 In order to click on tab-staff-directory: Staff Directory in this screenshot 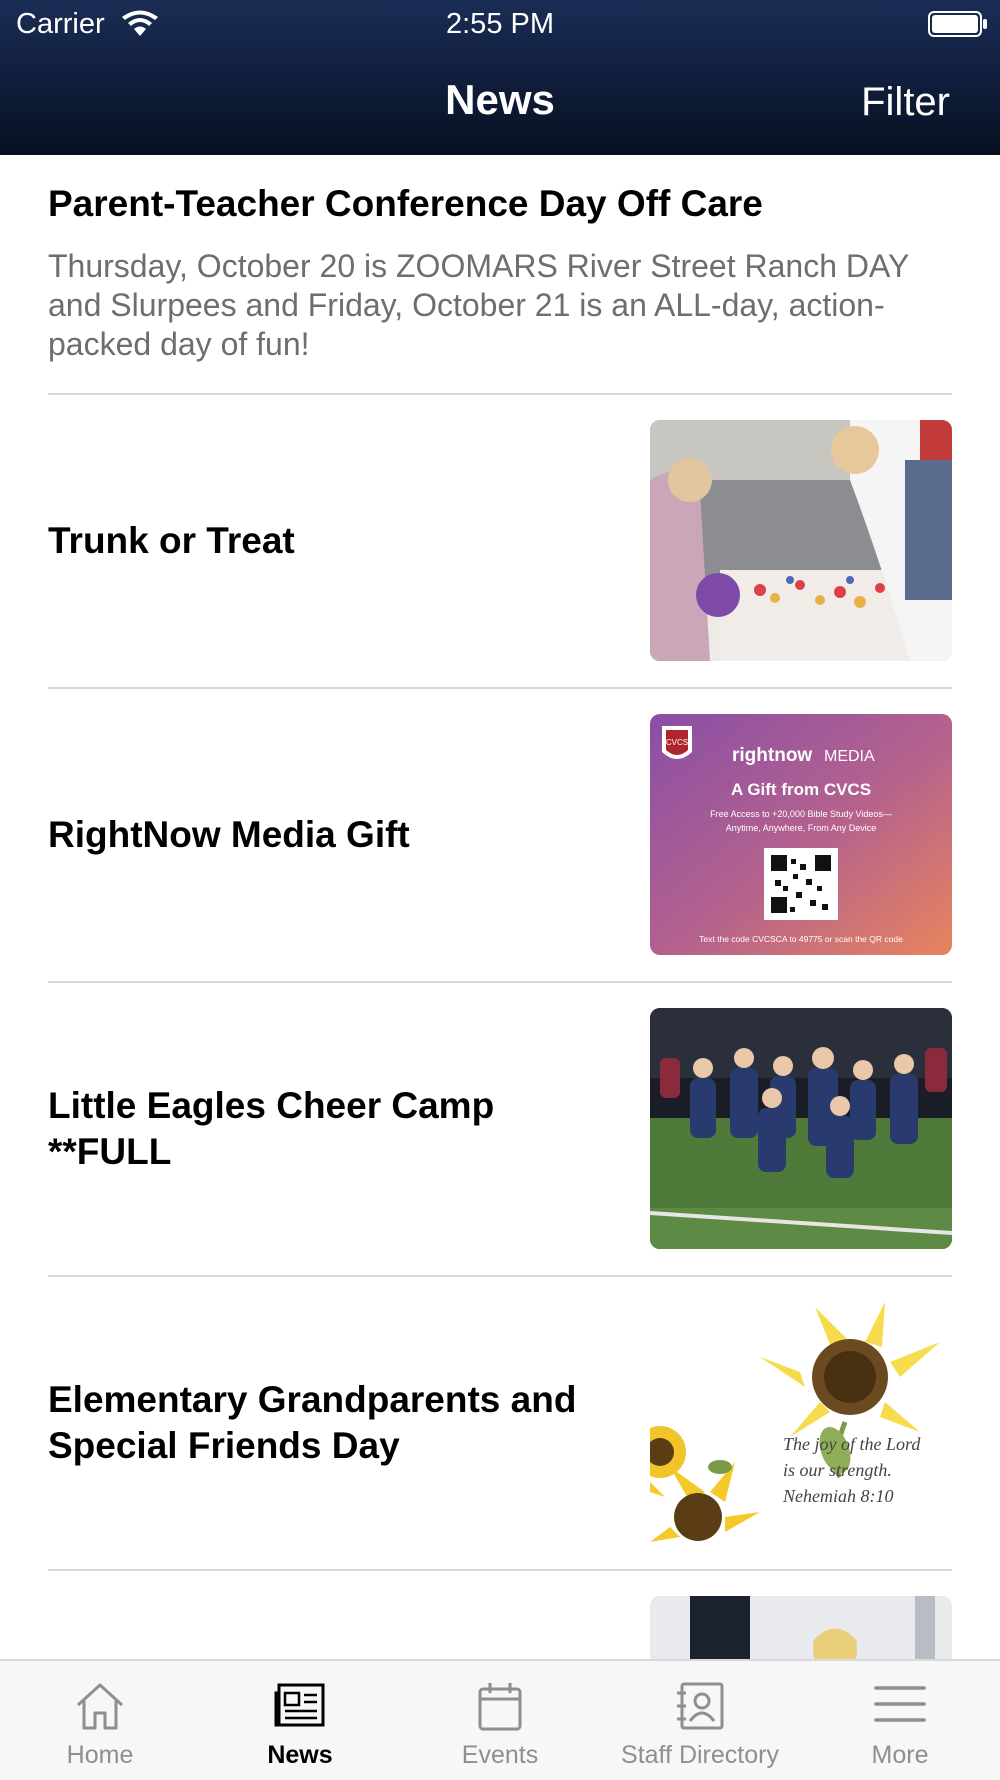, I will do `click(700, 1720)`.